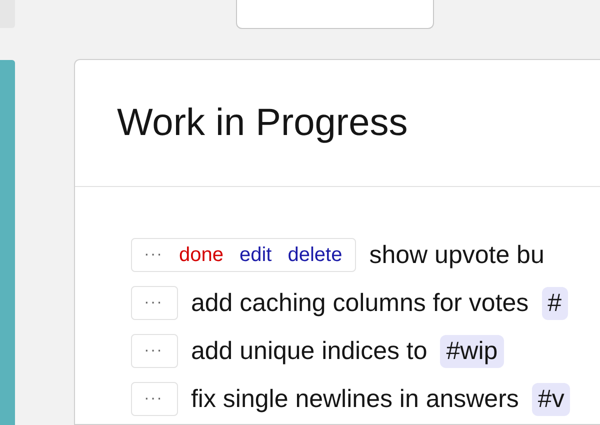 This screenshot has height=425, width=600. Describe the element at coordinates (309, 351) in the screenshot. I see `task-text: add unique indices to` at that location.